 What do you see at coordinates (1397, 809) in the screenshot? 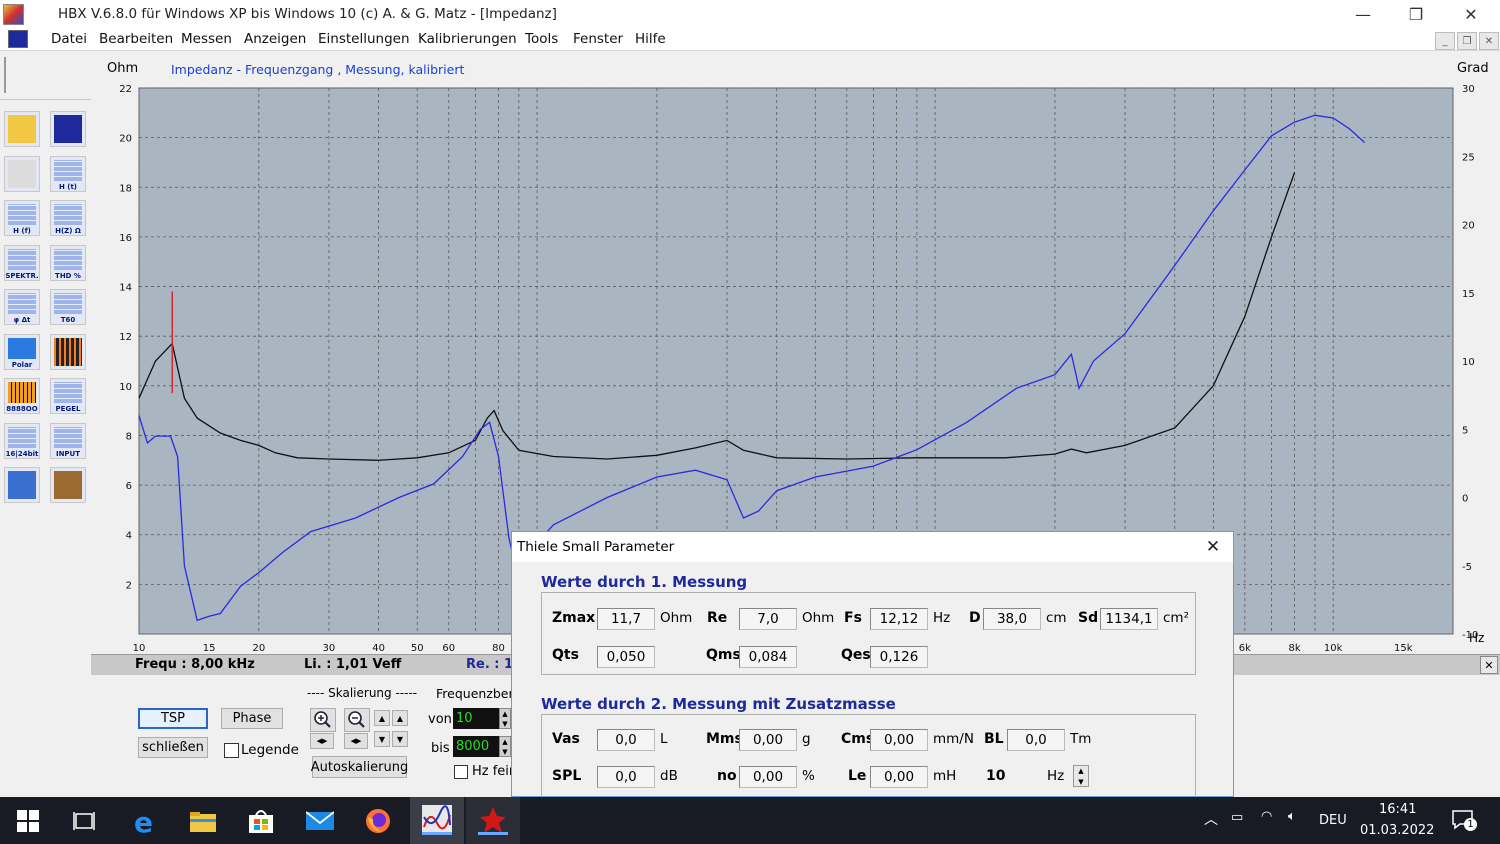
I see `clock-time: 16:41` at bounding box center [1397, 809].